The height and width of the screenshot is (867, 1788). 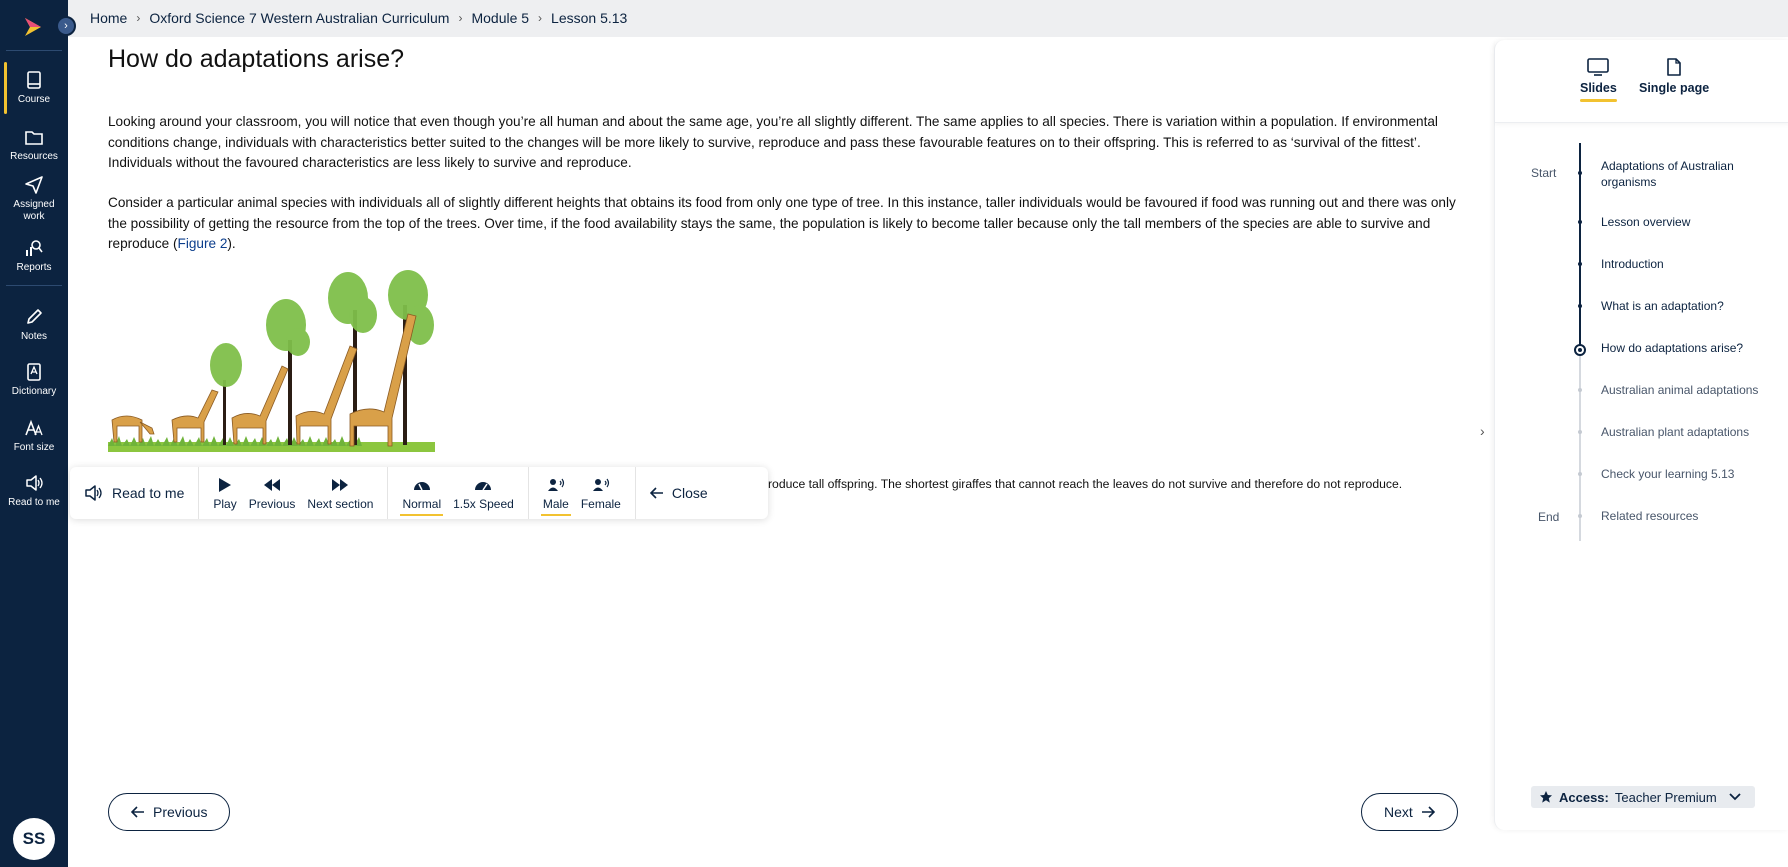 I want to click on star-icon, so click(x=1546, y=797).